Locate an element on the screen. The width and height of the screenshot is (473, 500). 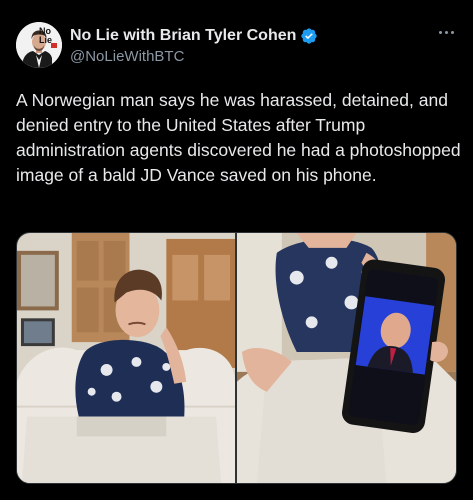
author-name-row: No Lie with Brian Tyler Cohen is located at coordinates (194, 36).